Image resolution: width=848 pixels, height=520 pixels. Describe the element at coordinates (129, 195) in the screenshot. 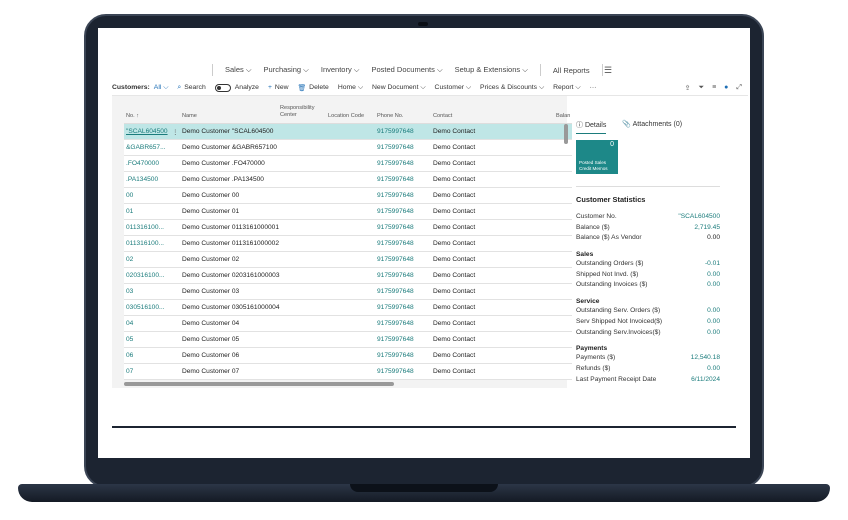

I see `customer-no-cell: 00` at that location.